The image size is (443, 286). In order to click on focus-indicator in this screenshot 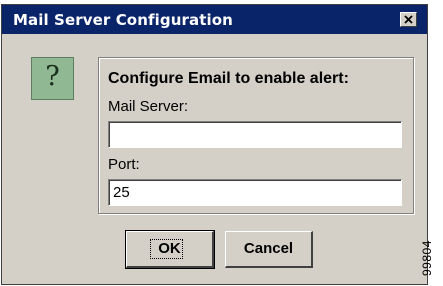, I will do `click(166, 249)`.